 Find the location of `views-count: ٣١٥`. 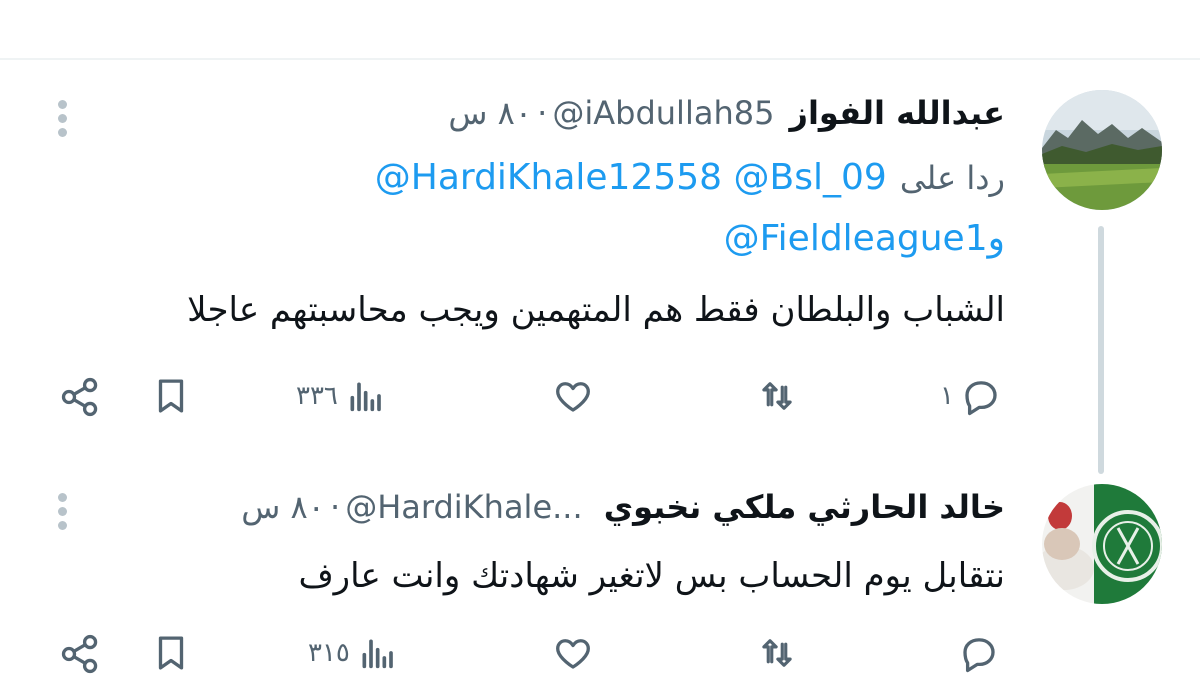

views-count: ٣١٥ is located at coordinates (329, 653).